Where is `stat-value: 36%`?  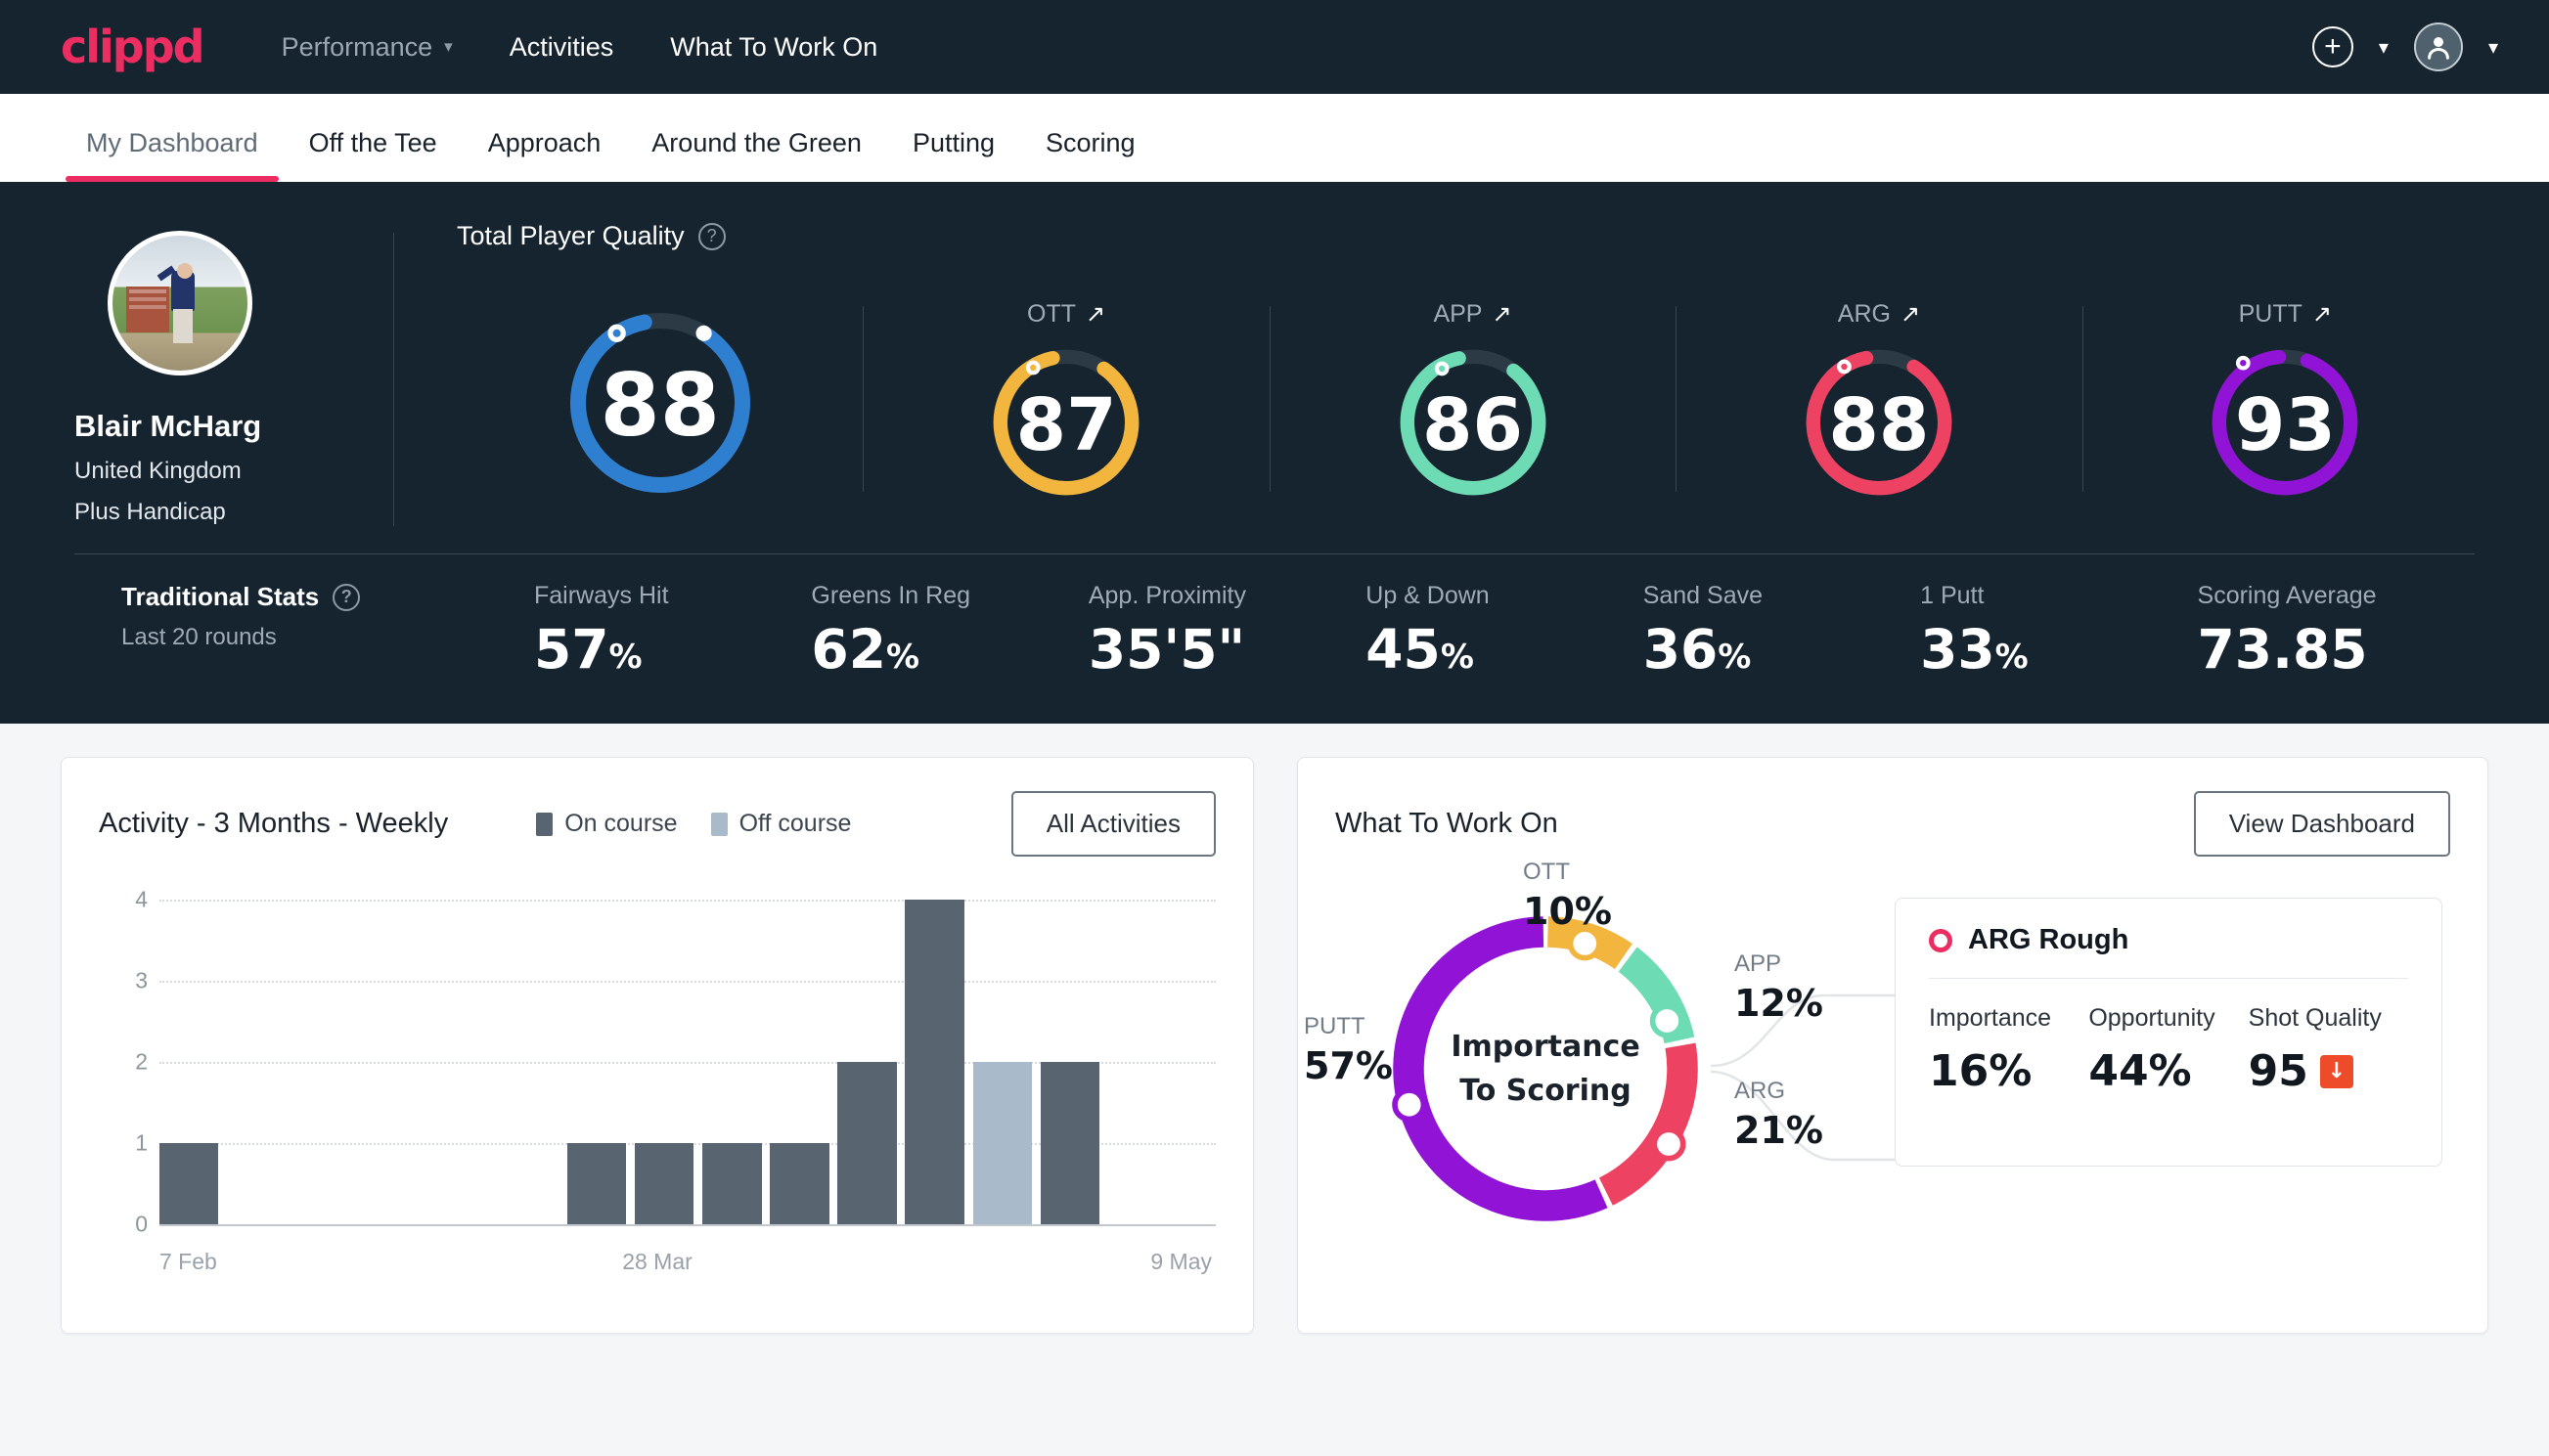
stat-value: 36% is located at coordinates (1782, 649).